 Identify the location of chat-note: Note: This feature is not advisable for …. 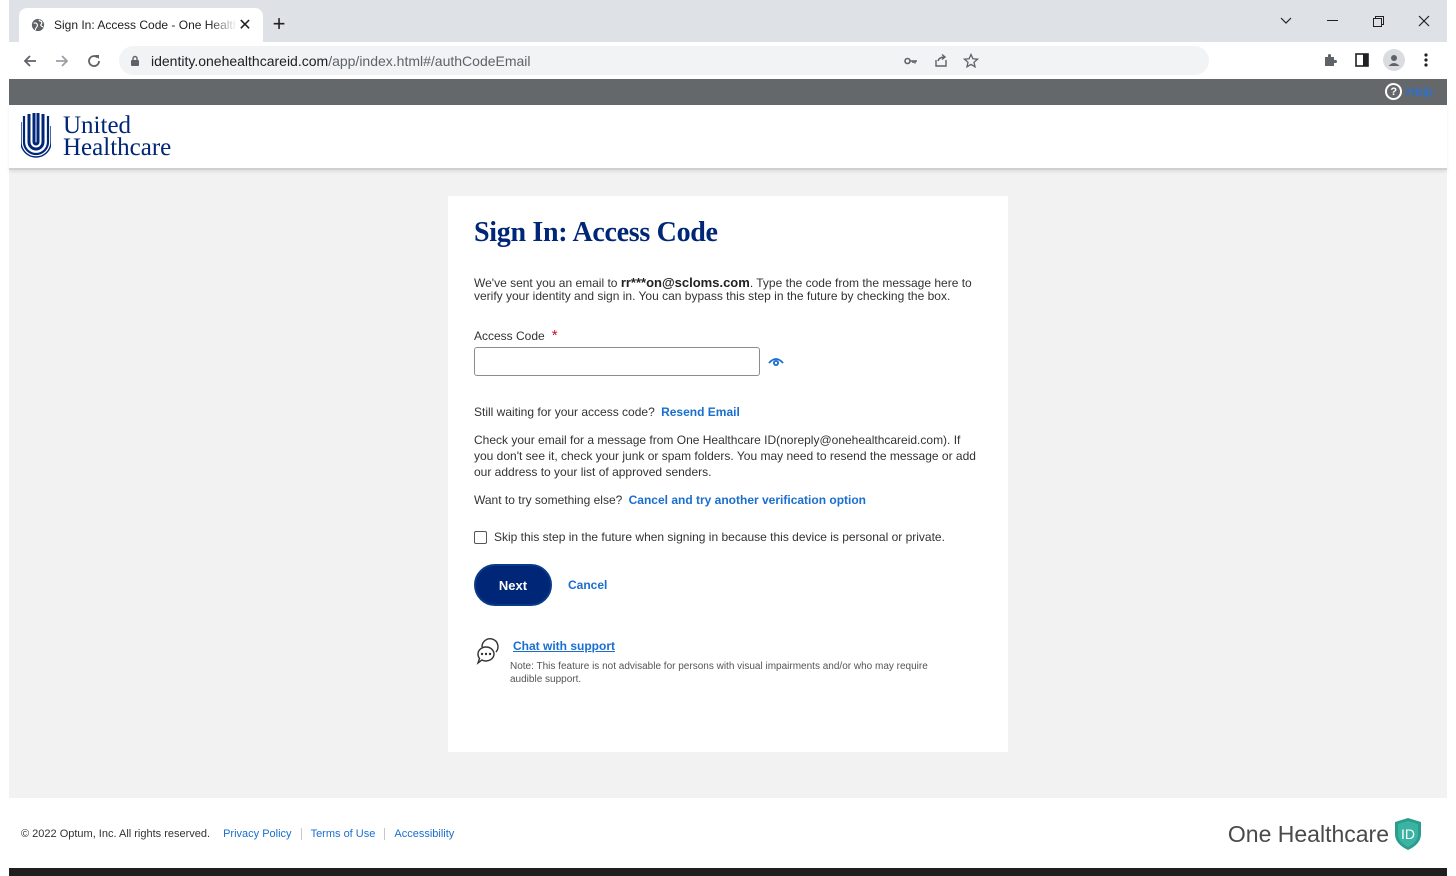
(719, 673).